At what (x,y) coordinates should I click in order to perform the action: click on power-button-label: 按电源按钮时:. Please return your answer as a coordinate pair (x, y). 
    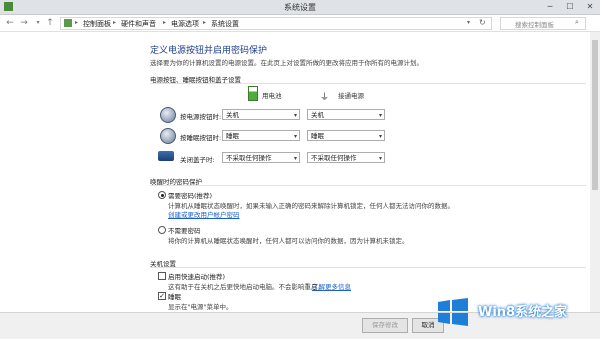
    Looking at the image, I should click on (201, 117).